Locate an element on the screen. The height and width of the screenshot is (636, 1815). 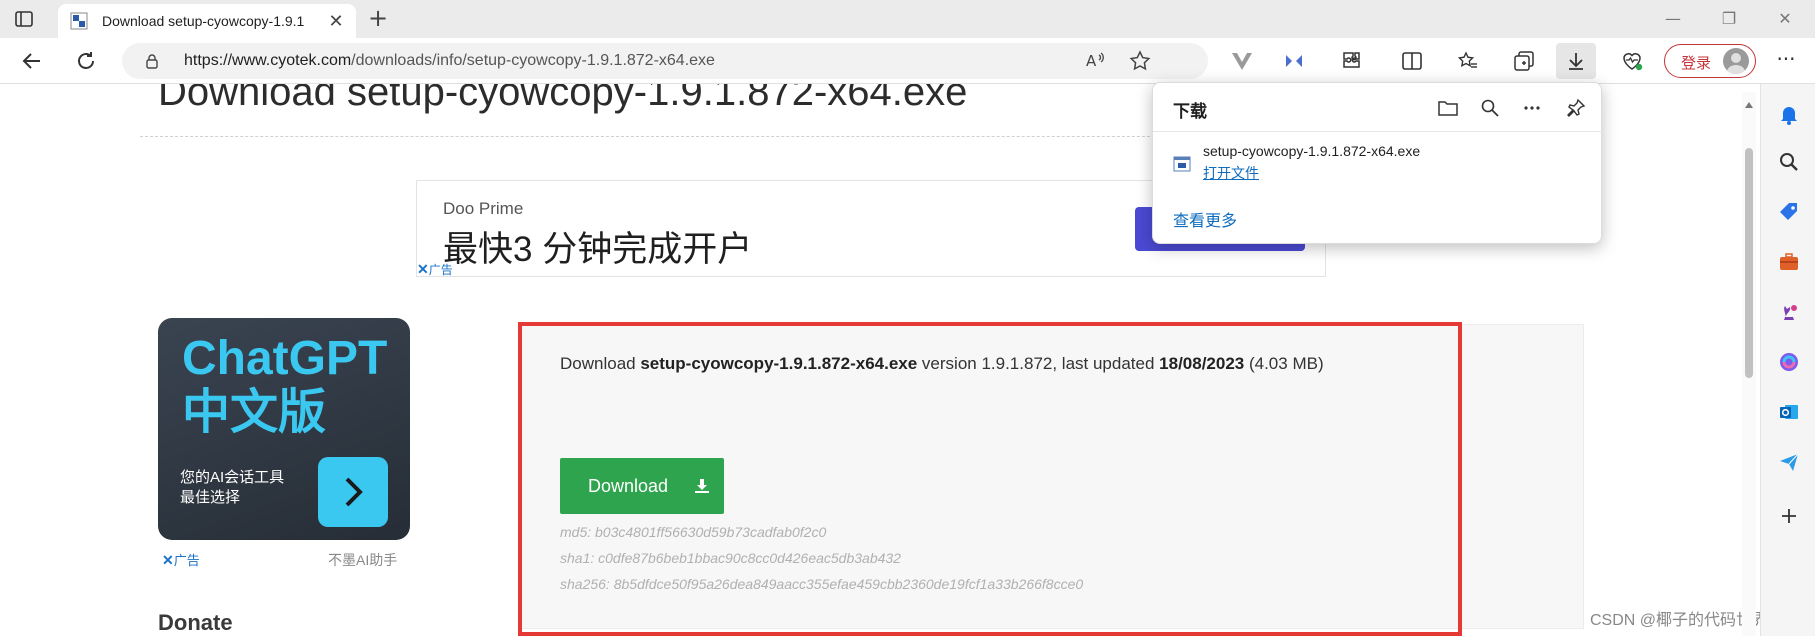
desc-prefix: Download is located at coordinates (600, 363).